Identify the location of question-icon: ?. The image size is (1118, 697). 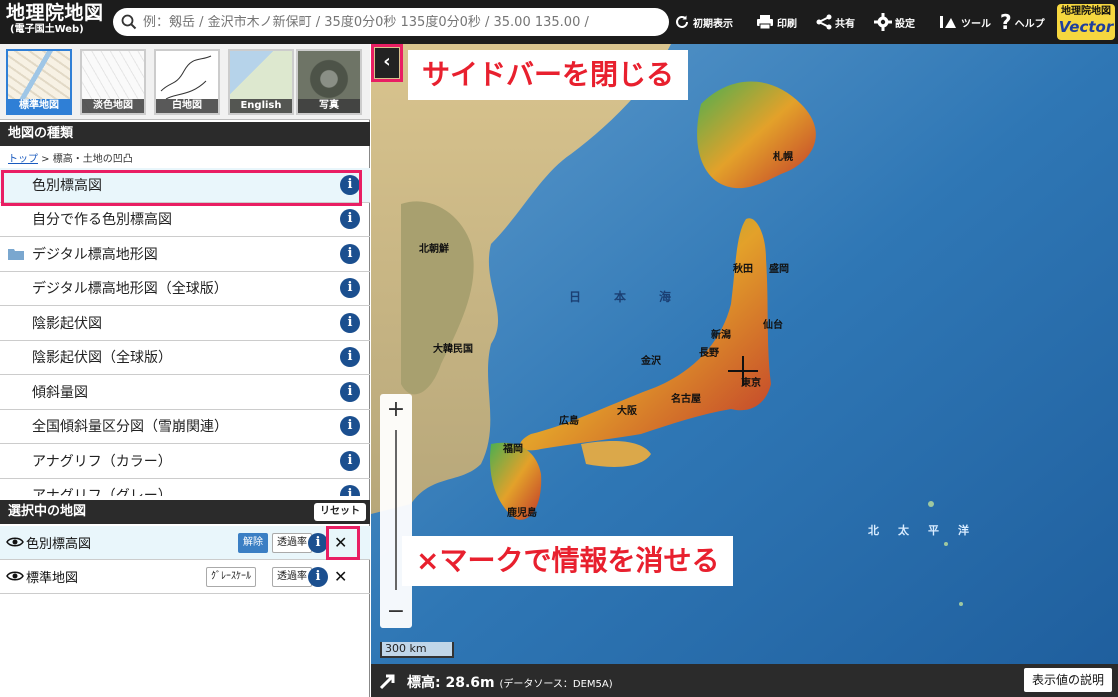
(1006, 22).